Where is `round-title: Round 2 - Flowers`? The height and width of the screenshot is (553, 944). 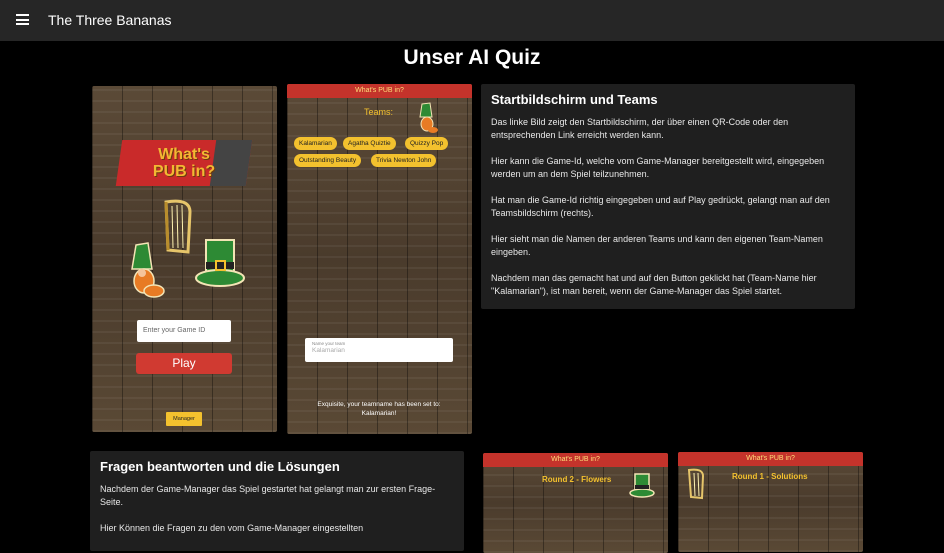 round-title: Round 2 - Flowers is located at coordinates (577, 479).